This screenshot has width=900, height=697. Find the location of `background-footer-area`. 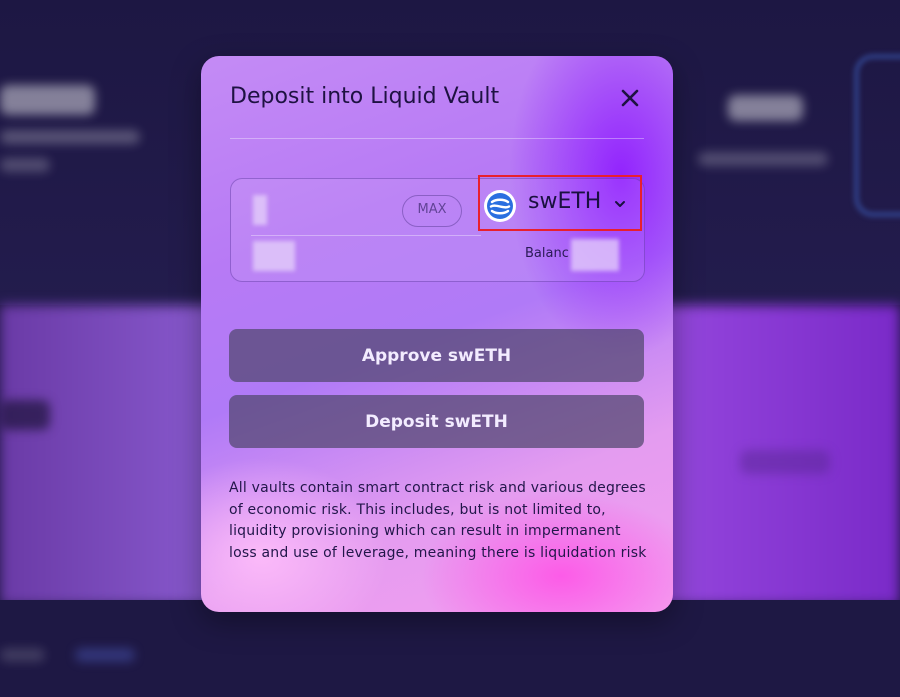

background-footer-area is located at coordinates (450, 648).